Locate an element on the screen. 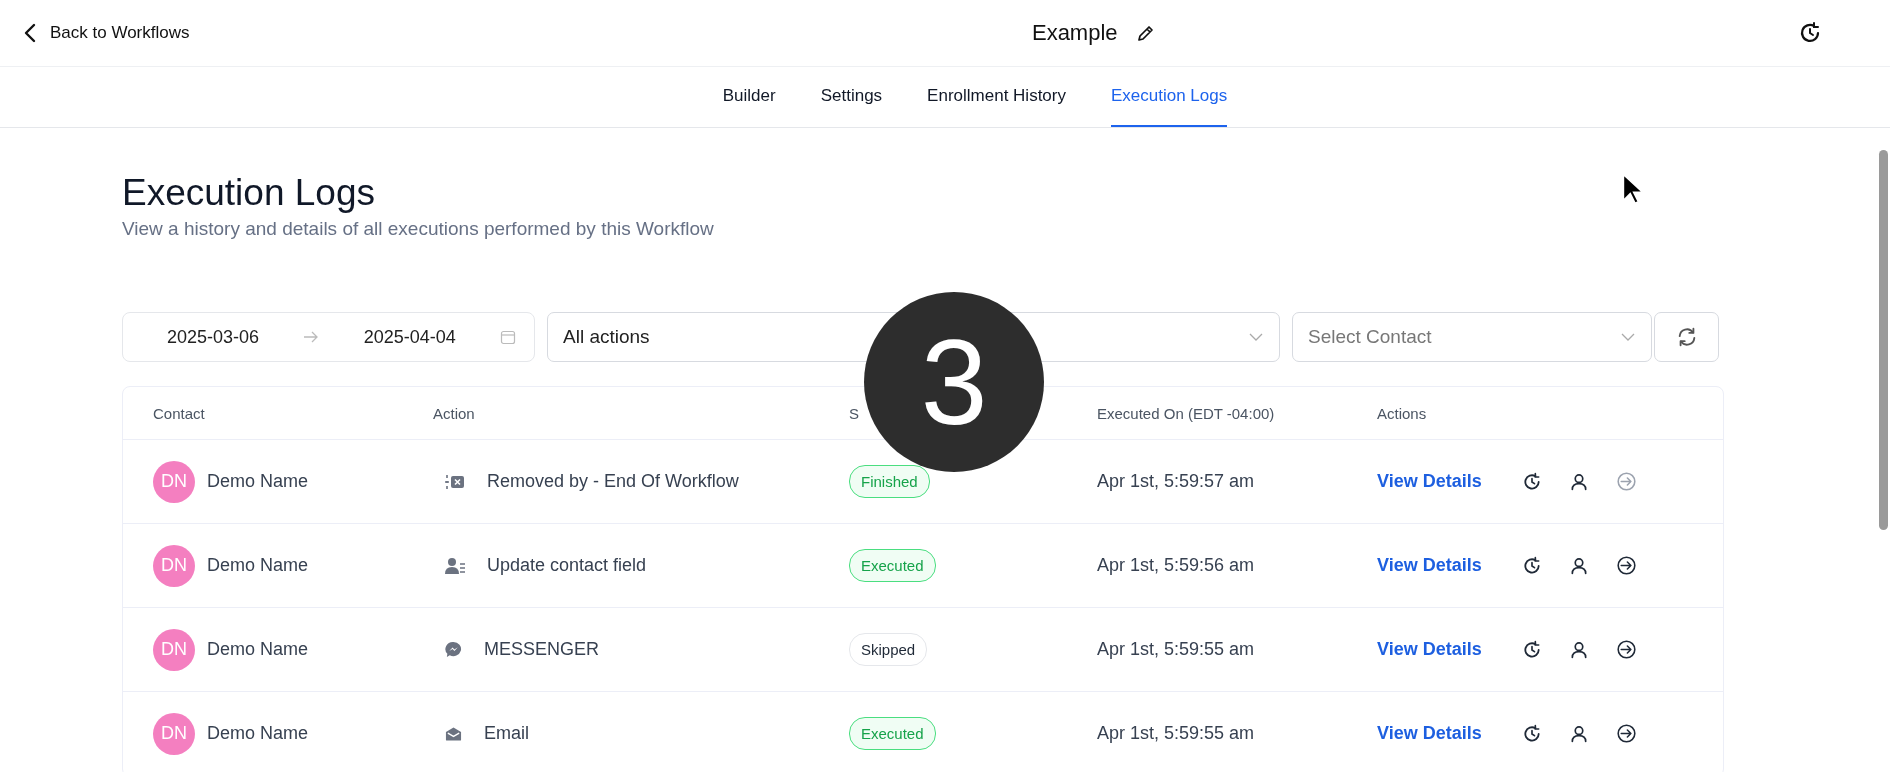 The image size is (1890, 772). page-title: Execution Logs is located at coordinates (248, 193).